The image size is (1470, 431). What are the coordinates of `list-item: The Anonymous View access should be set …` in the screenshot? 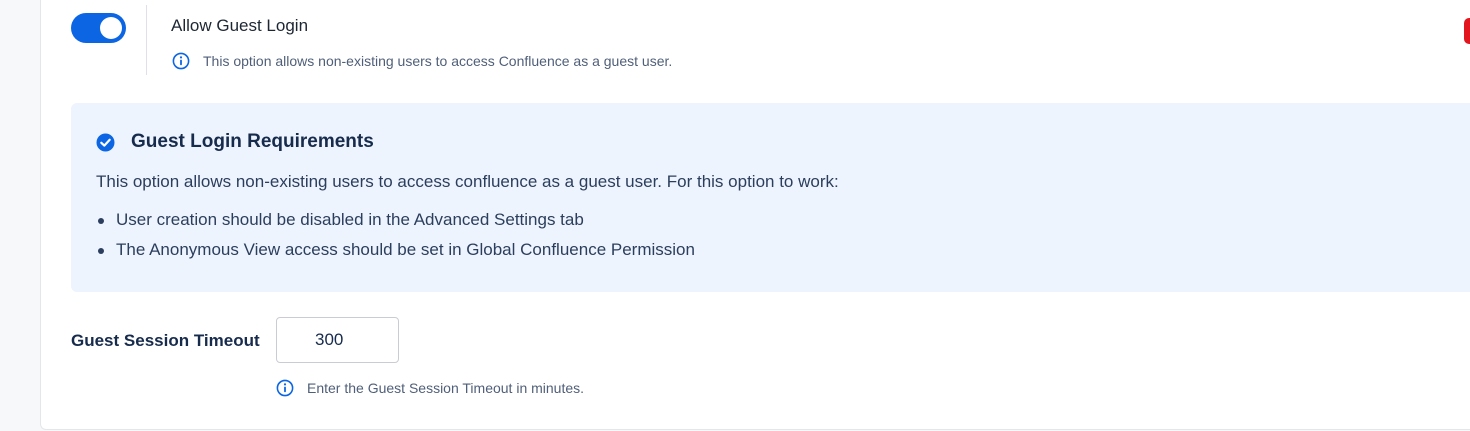 It's located at (395, 253).